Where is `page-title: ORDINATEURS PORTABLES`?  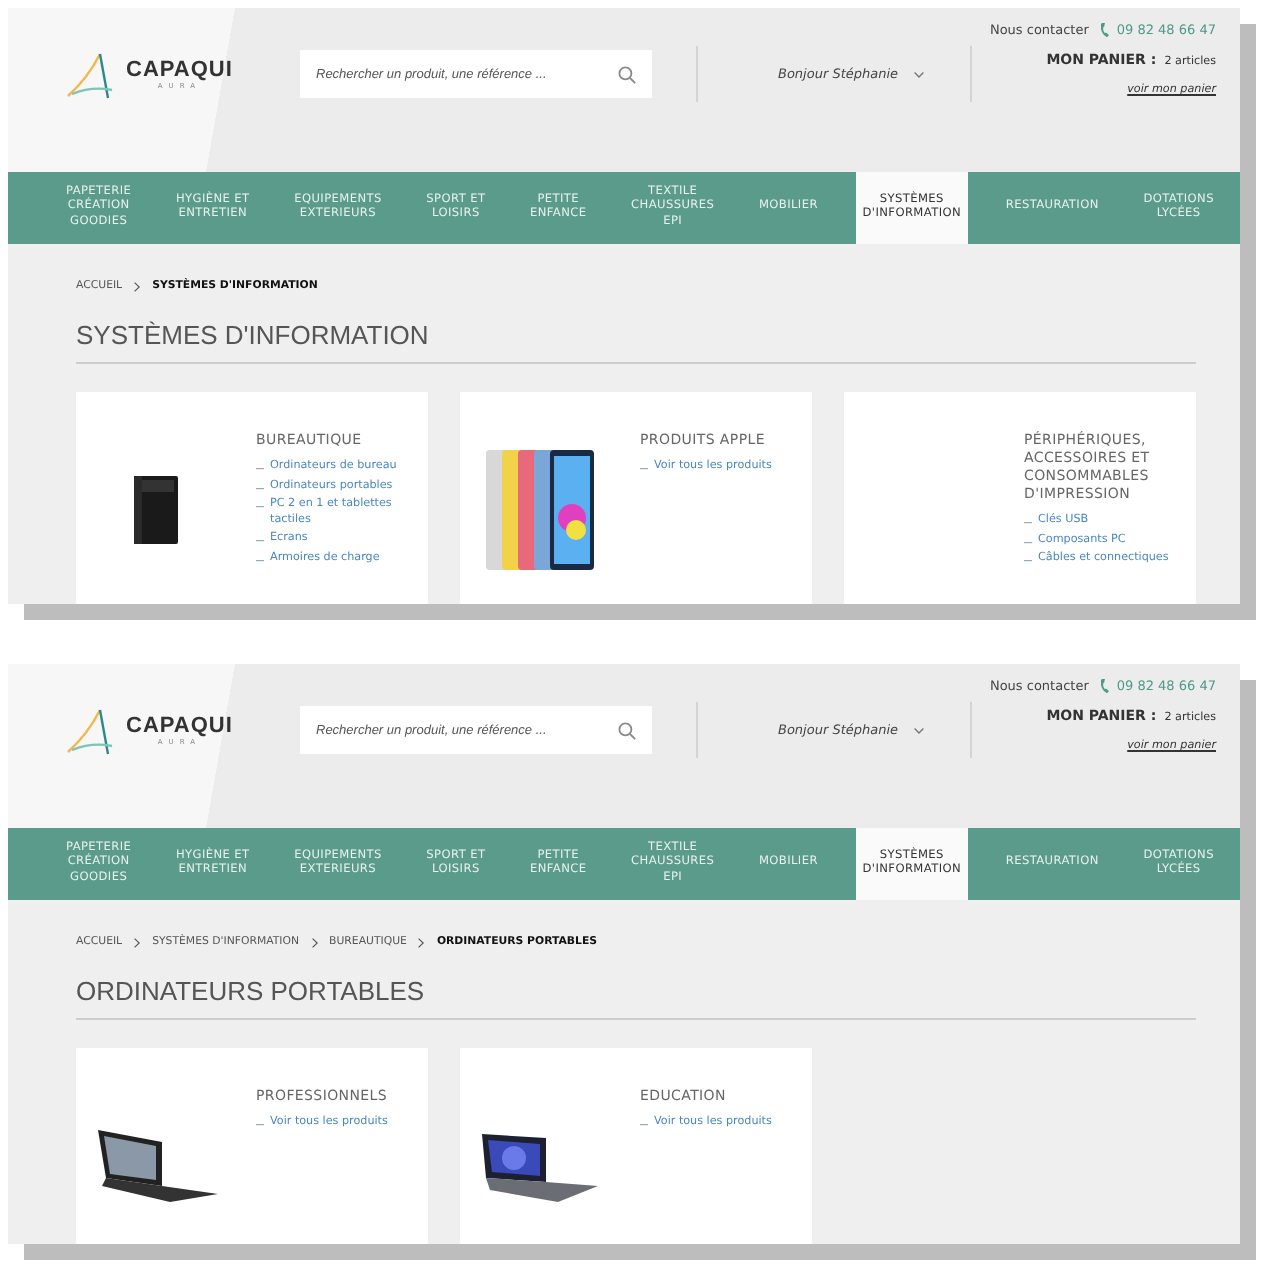 page-title: ORDINATEURS PORTABLES is located at coordinates (636, 998).